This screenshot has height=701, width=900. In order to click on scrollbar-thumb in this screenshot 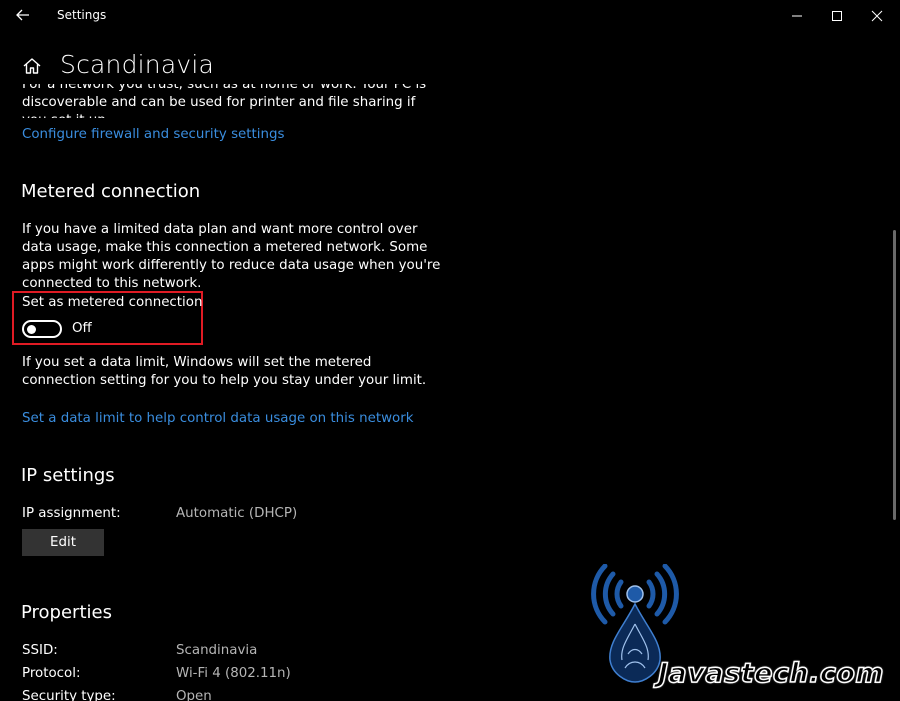, I will do `click(894, 375)`.